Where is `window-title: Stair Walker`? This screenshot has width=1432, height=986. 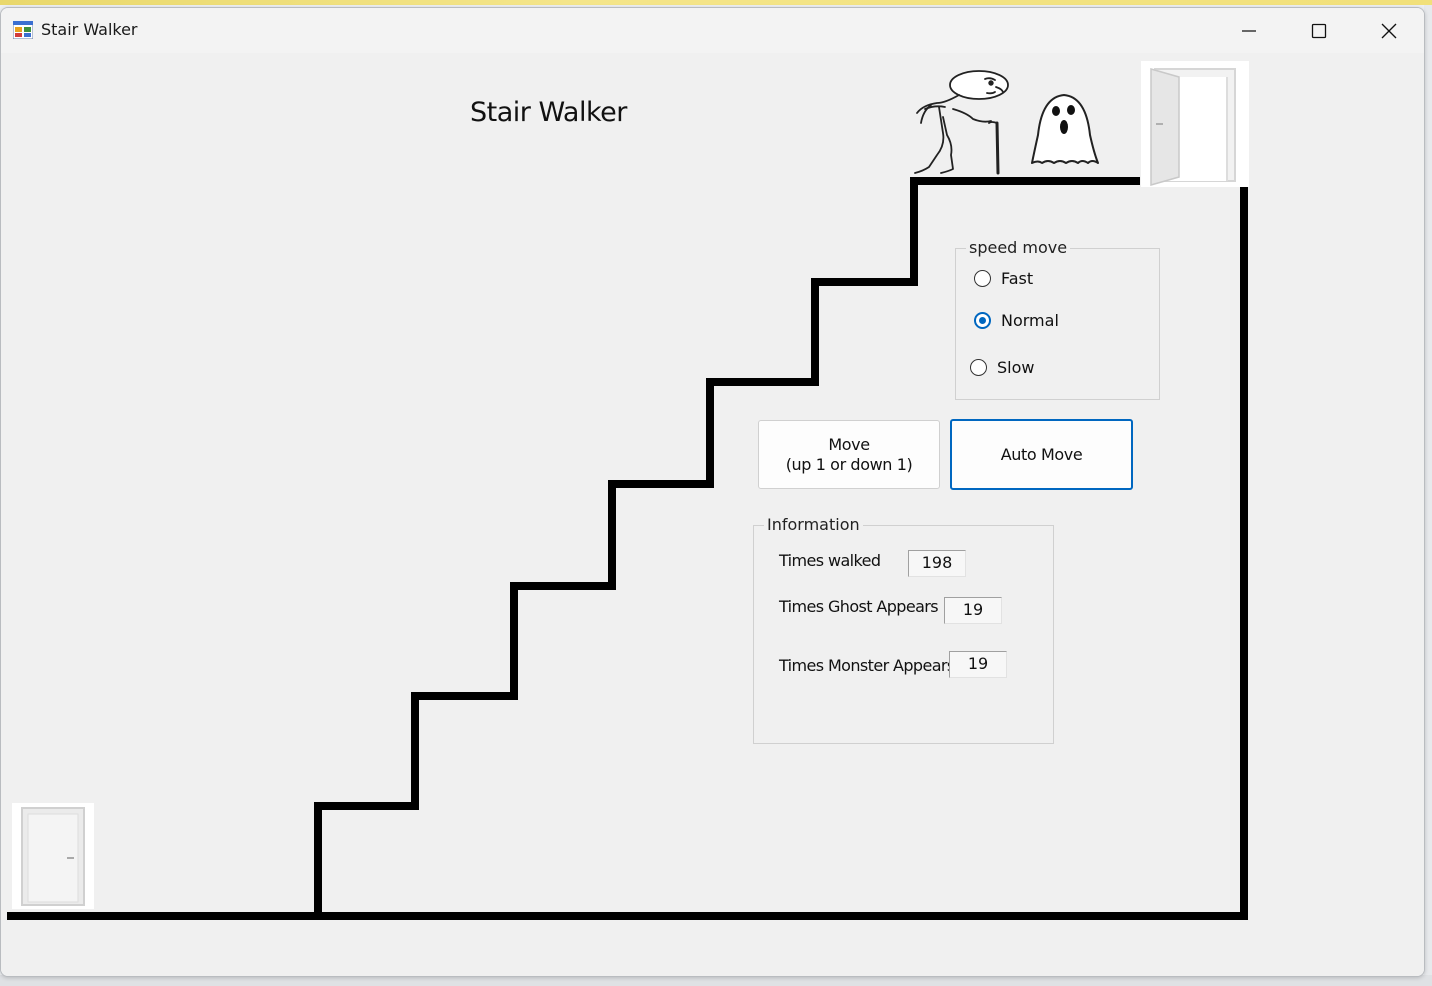
window-title: Stair Walker is located at coordinates (89, 29).